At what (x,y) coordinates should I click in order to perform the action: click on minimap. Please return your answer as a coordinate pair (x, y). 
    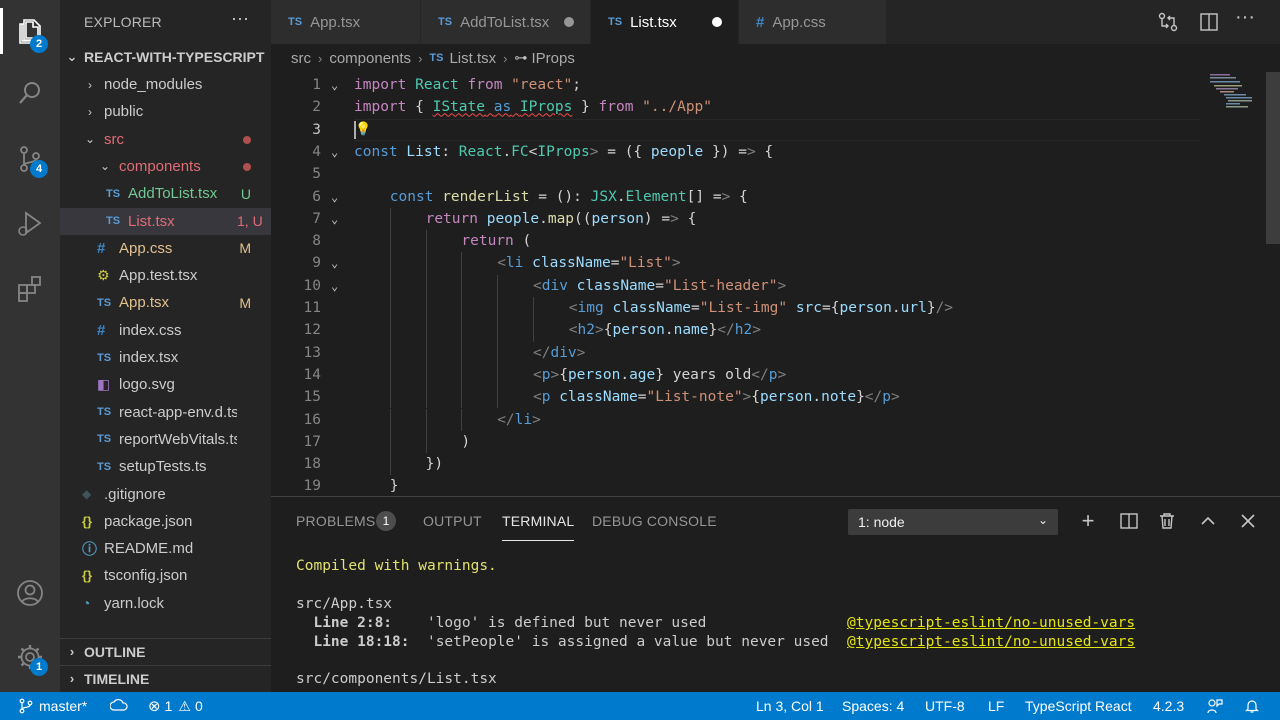
    Looking at the image, I should click on (1236, 92).